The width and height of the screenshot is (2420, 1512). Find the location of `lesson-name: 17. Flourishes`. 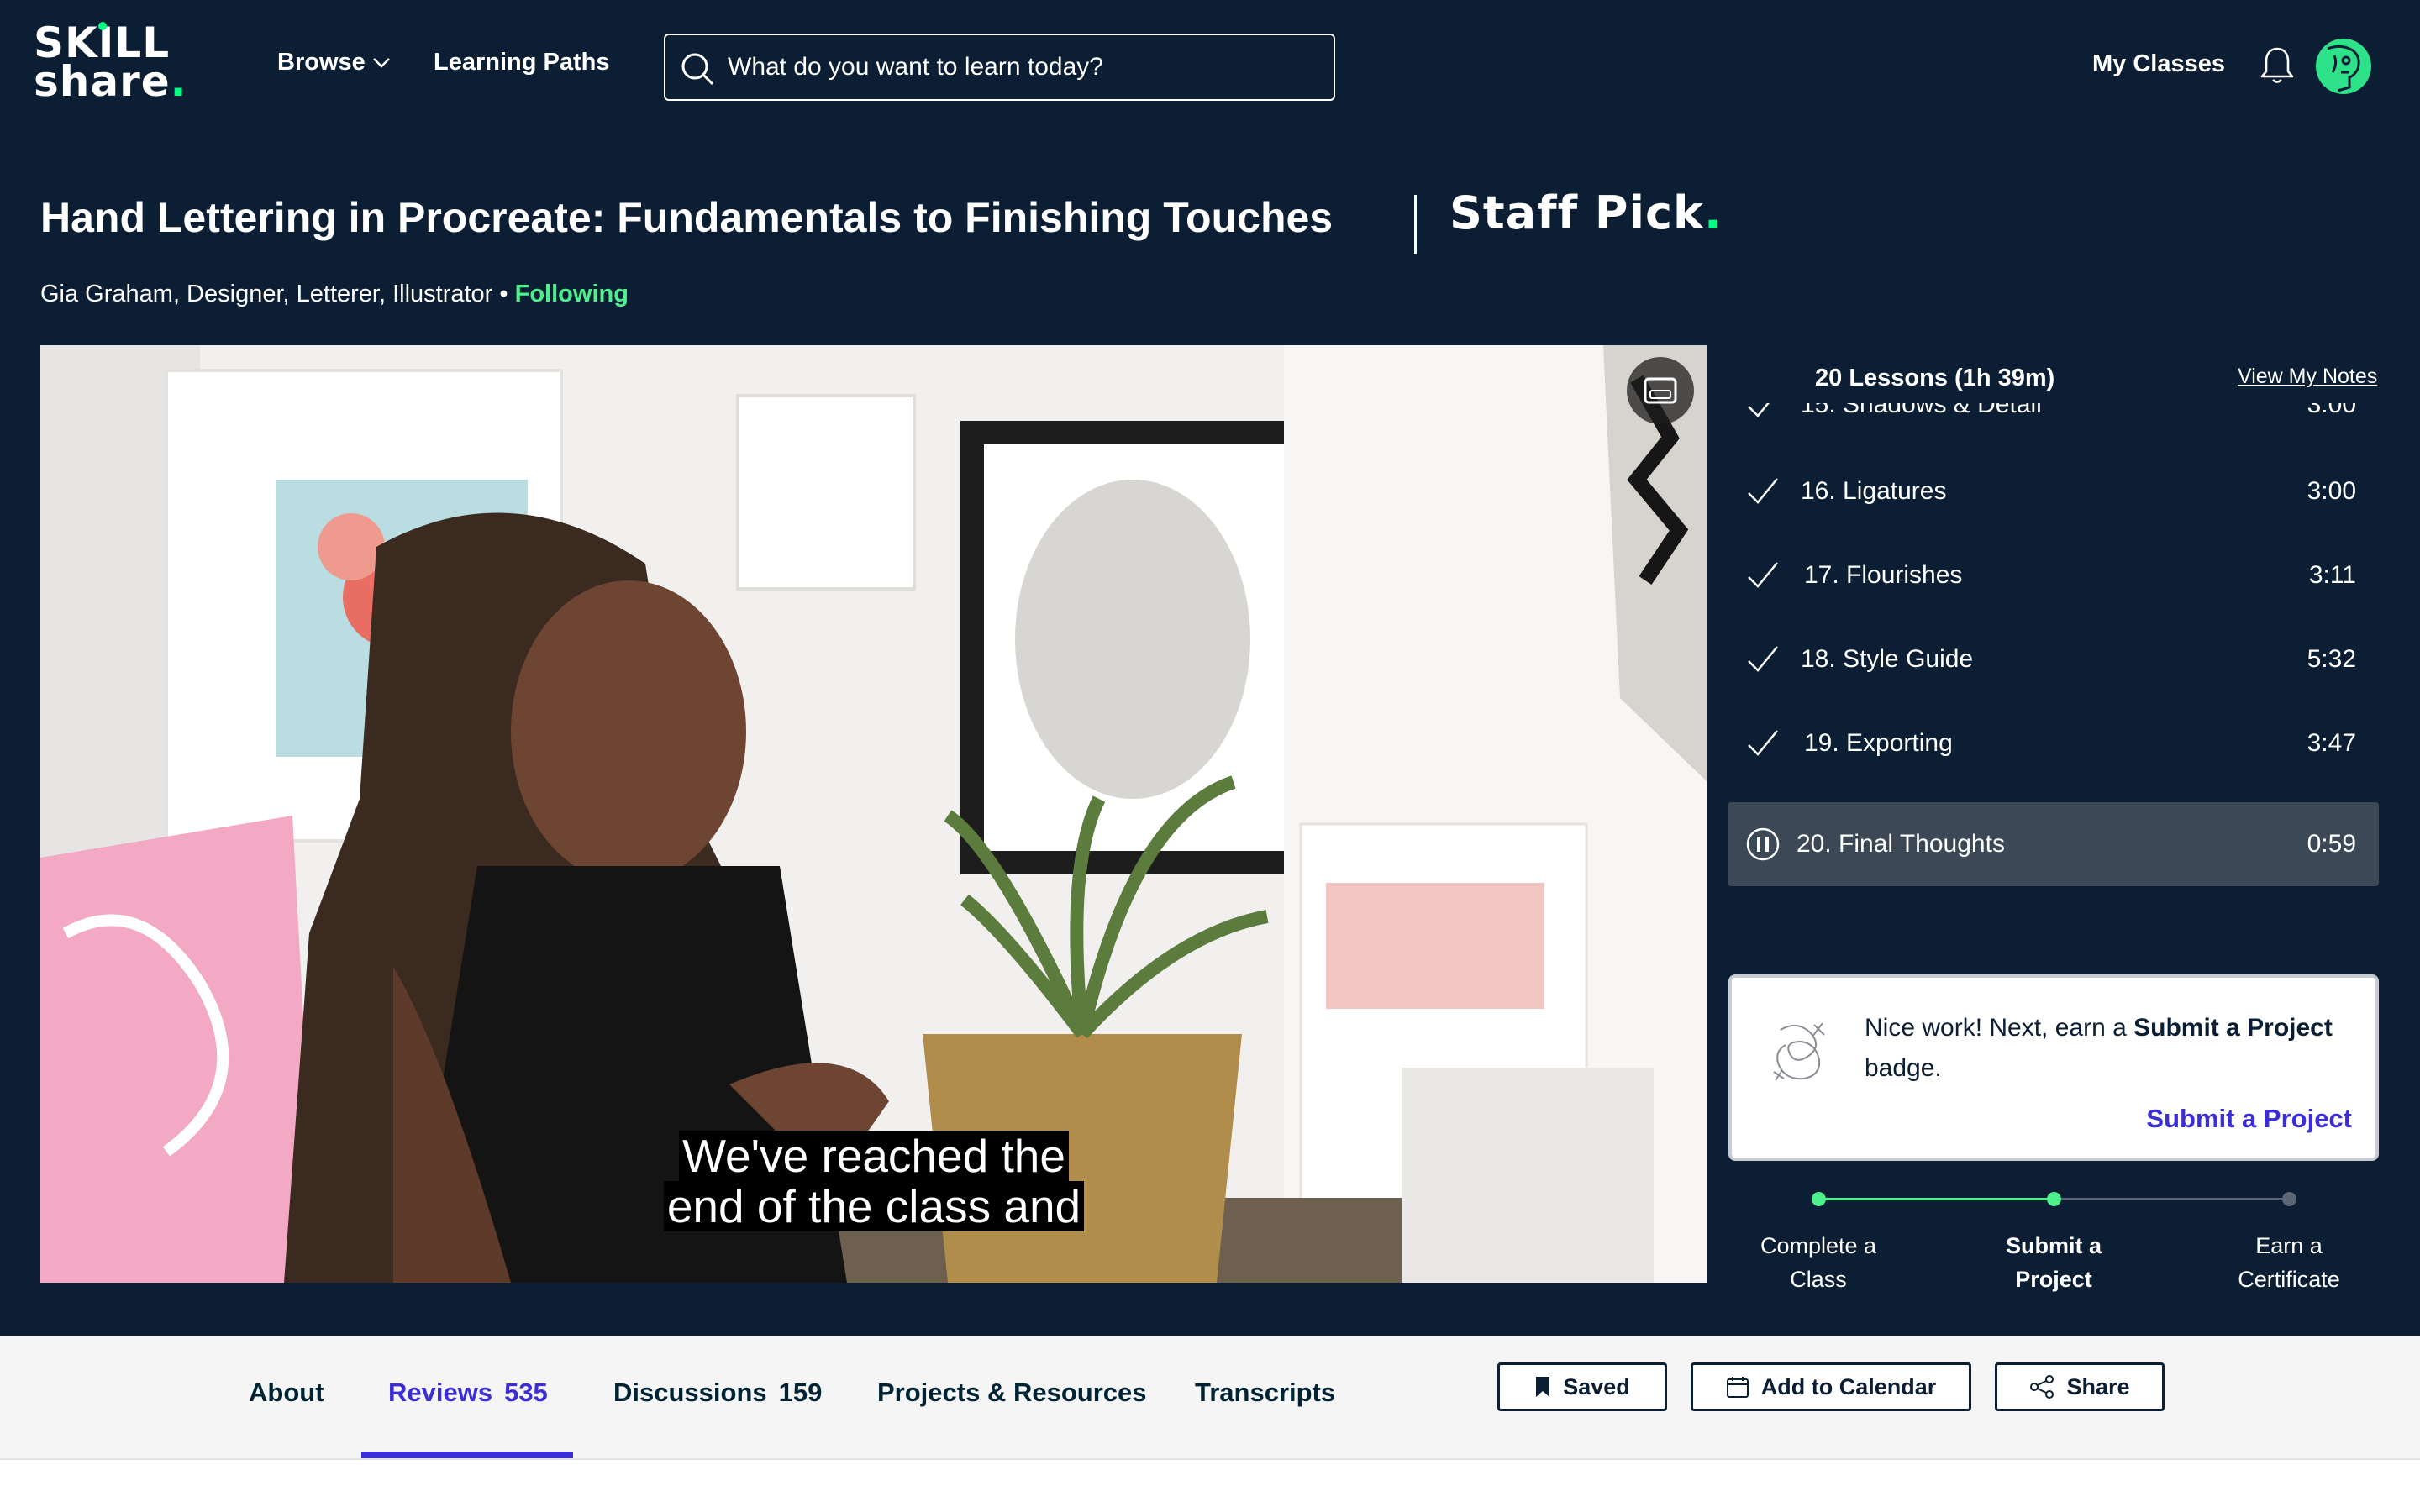

lesson-name: 17. Flourishes is located at coordinates (1883, 575).